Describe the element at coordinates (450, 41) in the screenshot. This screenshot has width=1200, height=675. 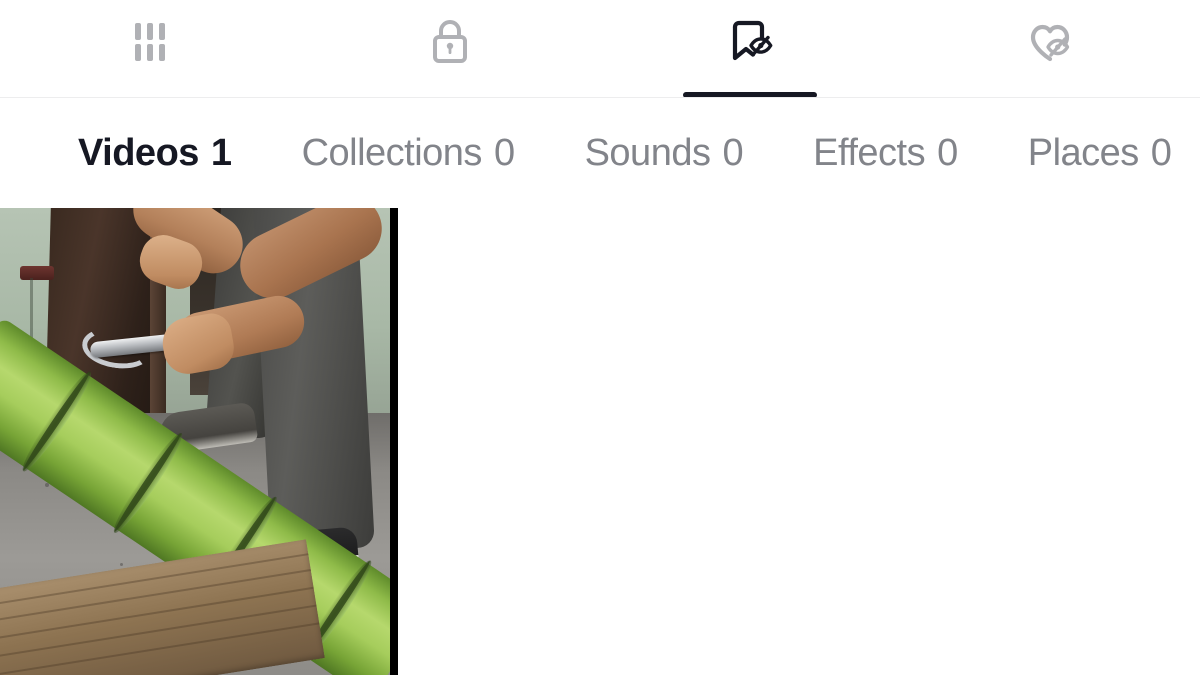
I see `lock-icon` at that location.